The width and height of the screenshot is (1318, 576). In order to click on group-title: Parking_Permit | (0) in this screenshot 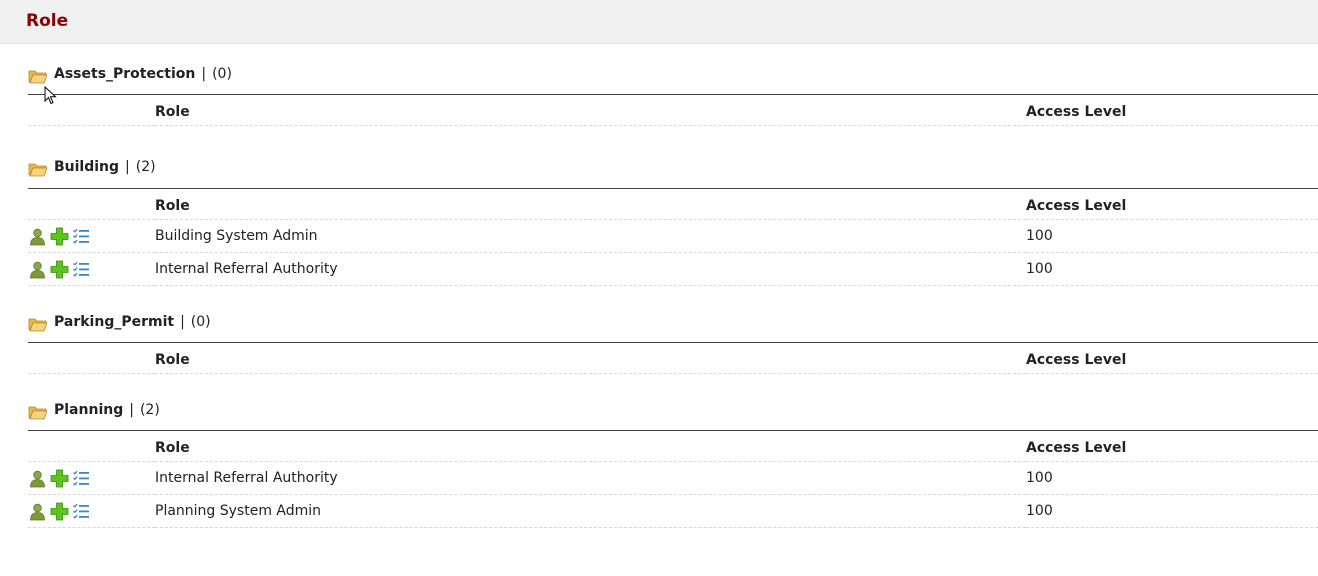, I will do `click(132, 322)`.